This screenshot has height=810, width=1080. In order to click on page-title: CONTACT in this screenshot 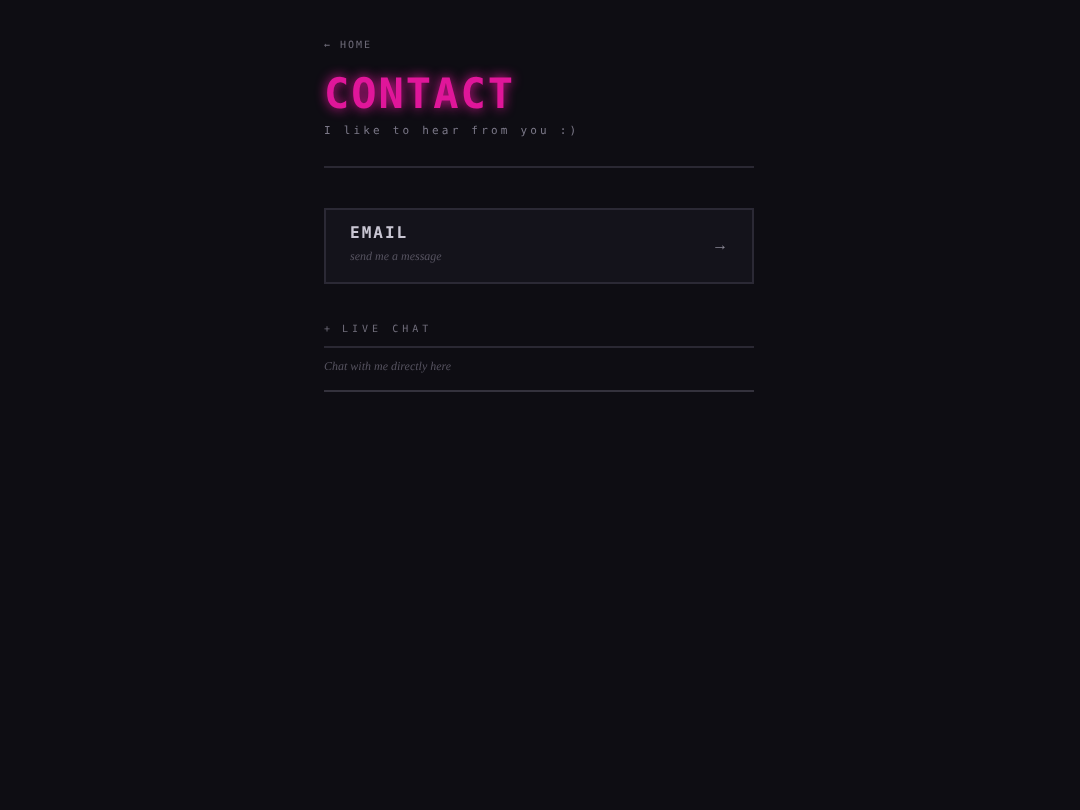, I will do `click(421, 93)`.